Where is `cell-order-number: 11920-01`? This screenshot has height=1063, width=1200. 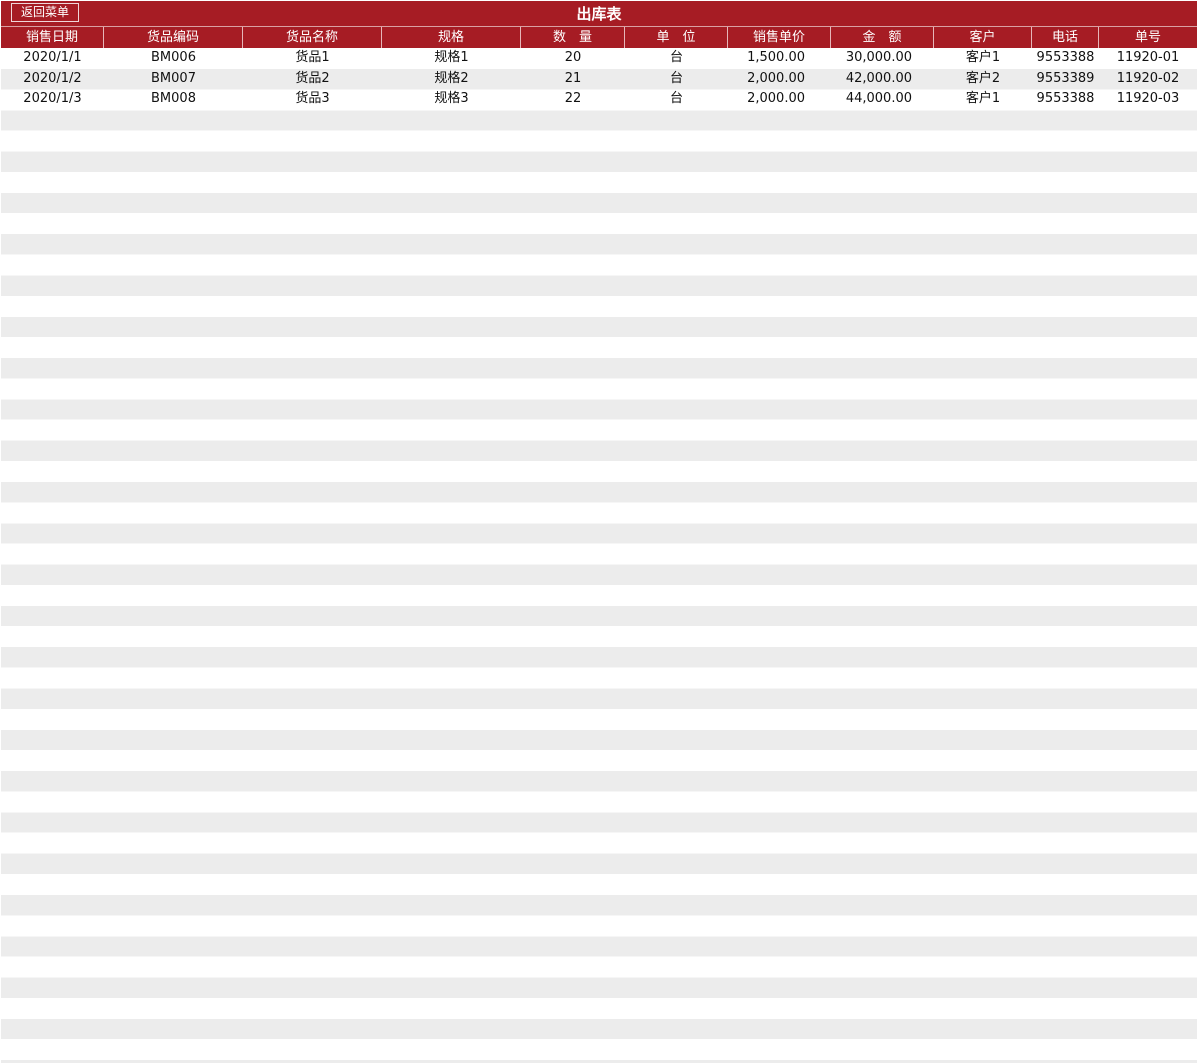
cell-order-number: 11920-01 is located at coordinates (1148, 58).